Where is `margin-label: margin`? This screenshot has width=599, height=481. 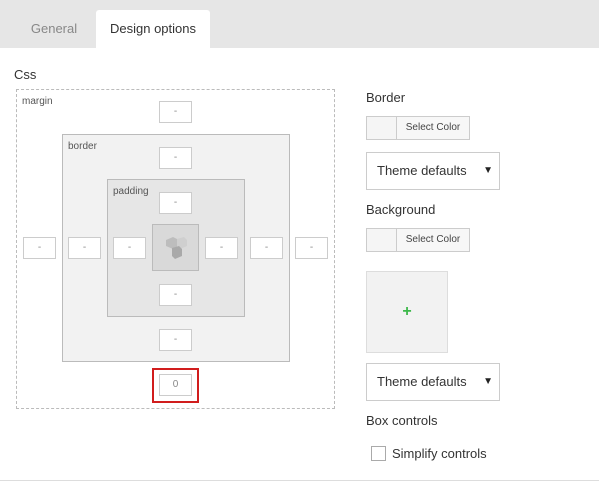 margin-label: margin is located at coordinates (37, 101).